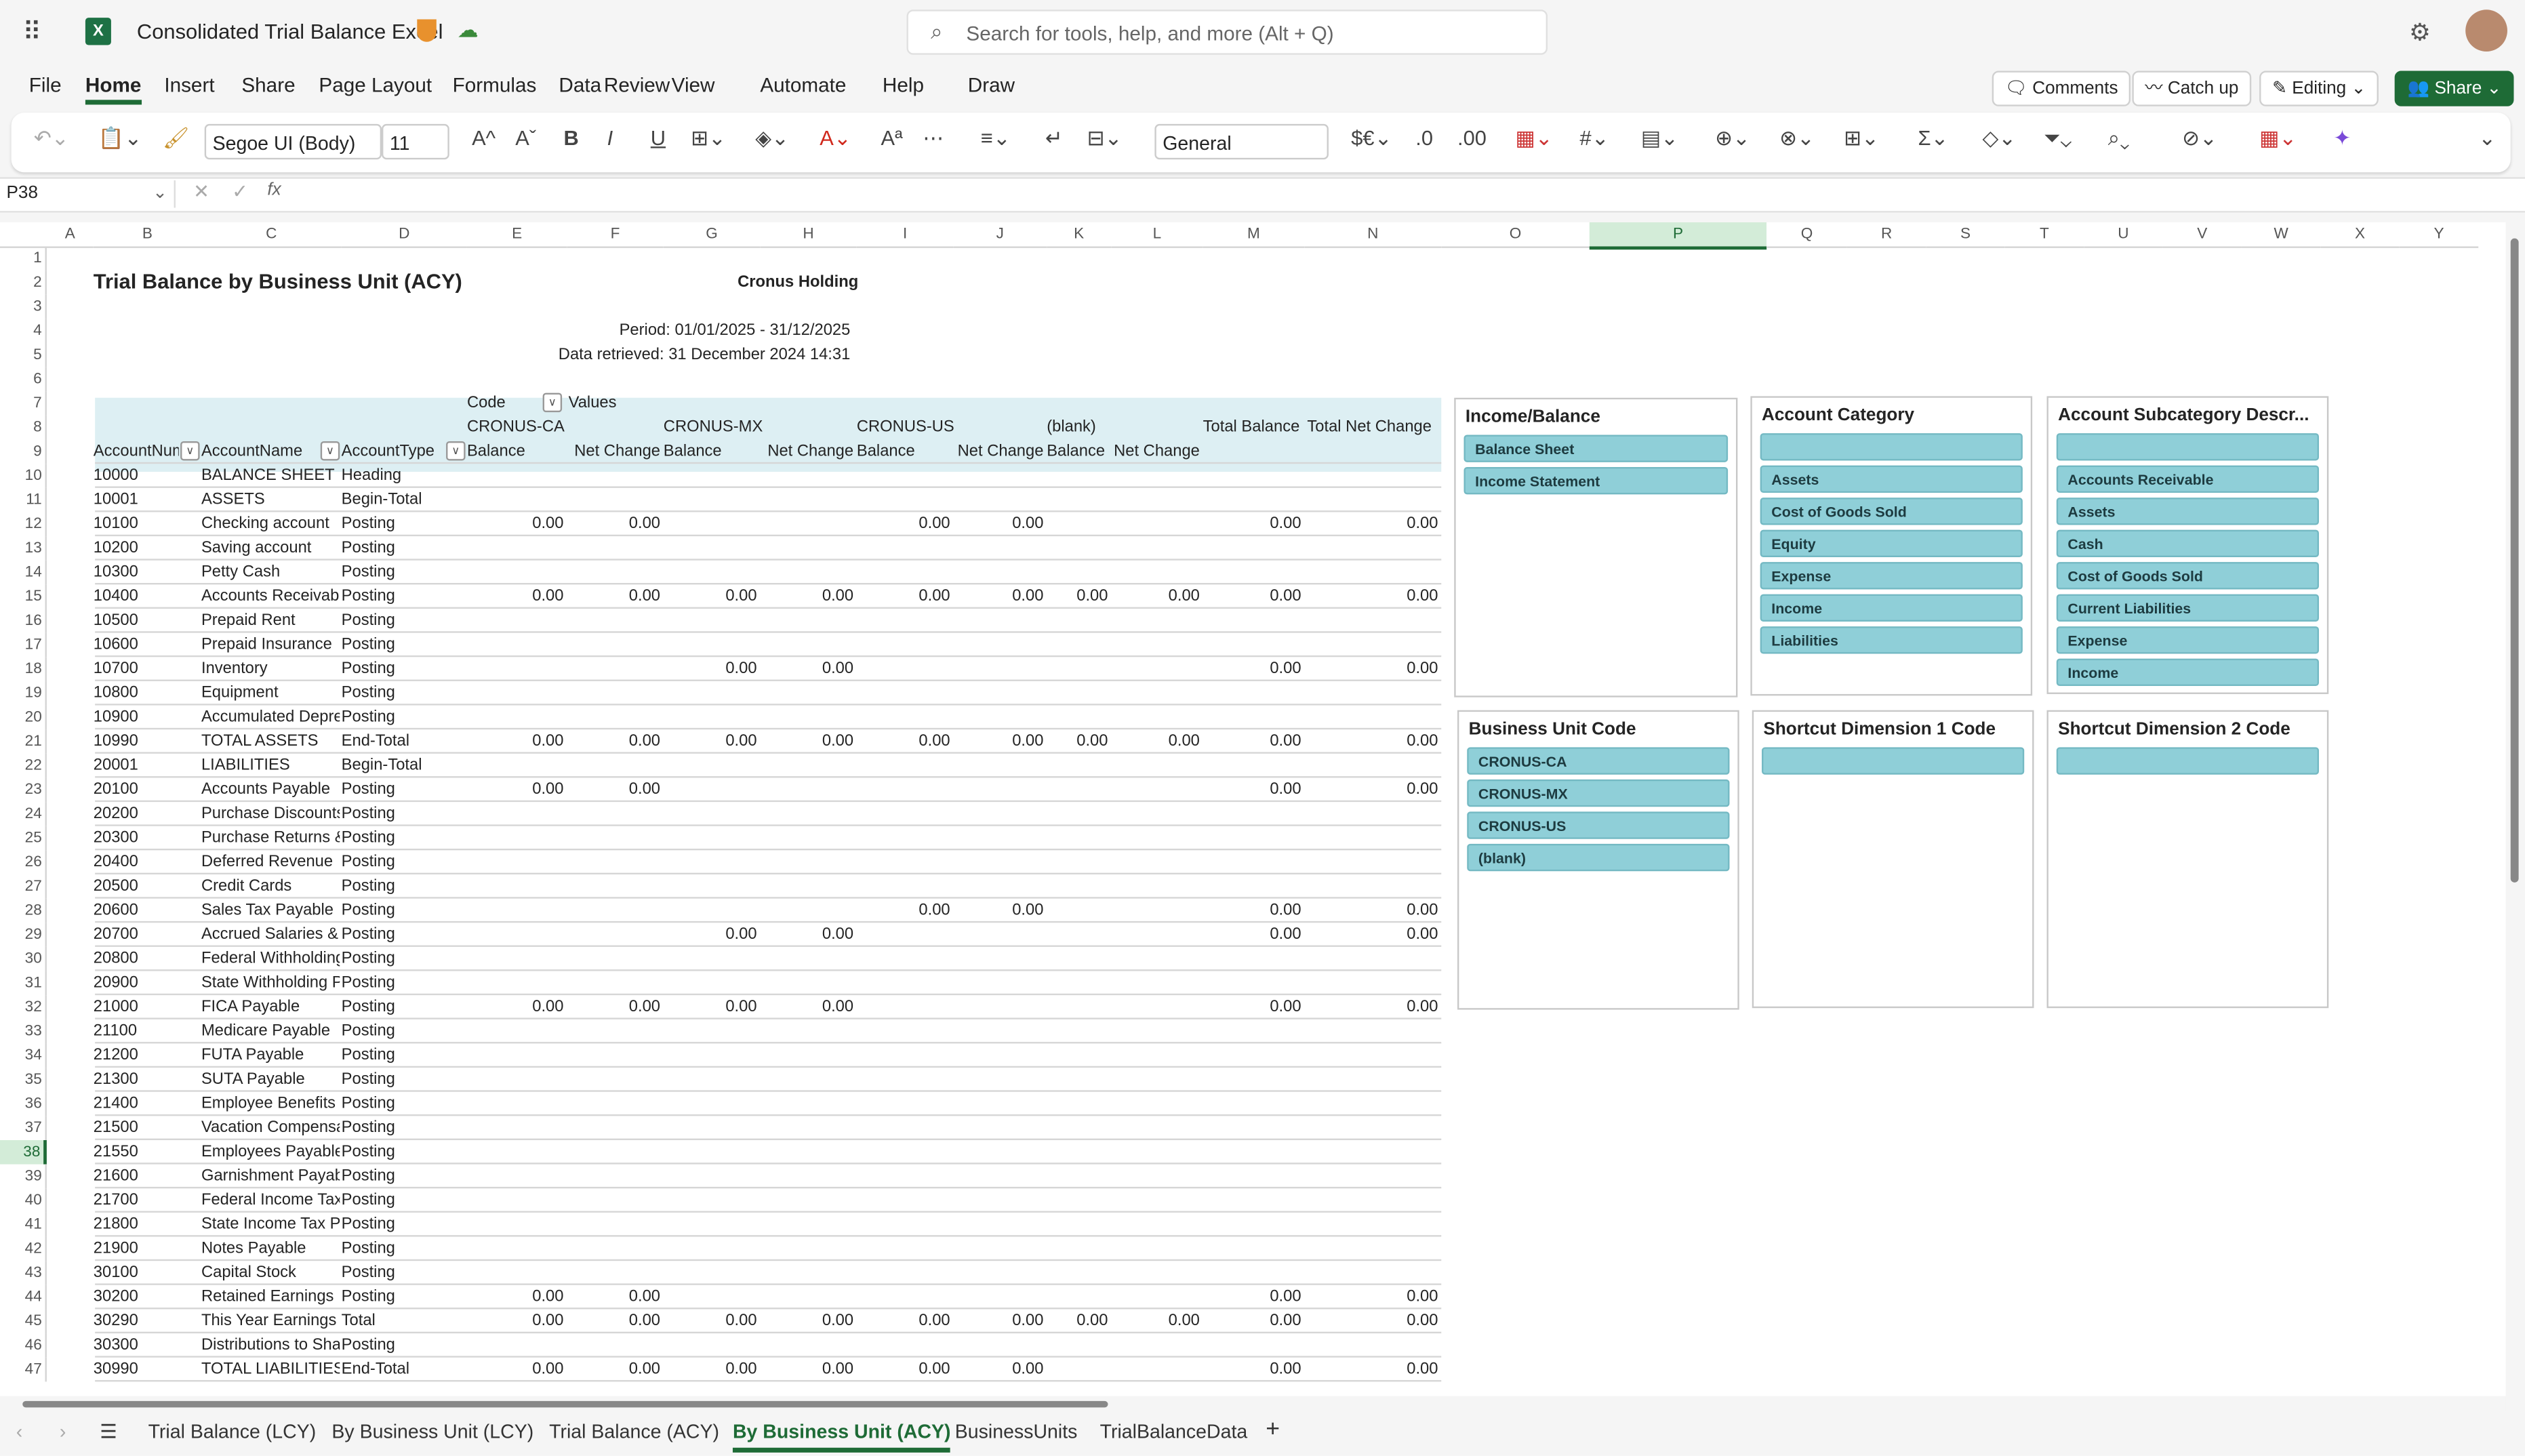 Image resolution: width=2525 pixels, height=1456 pixels. I want to click on row-header-1: 1, so click(24, 258).